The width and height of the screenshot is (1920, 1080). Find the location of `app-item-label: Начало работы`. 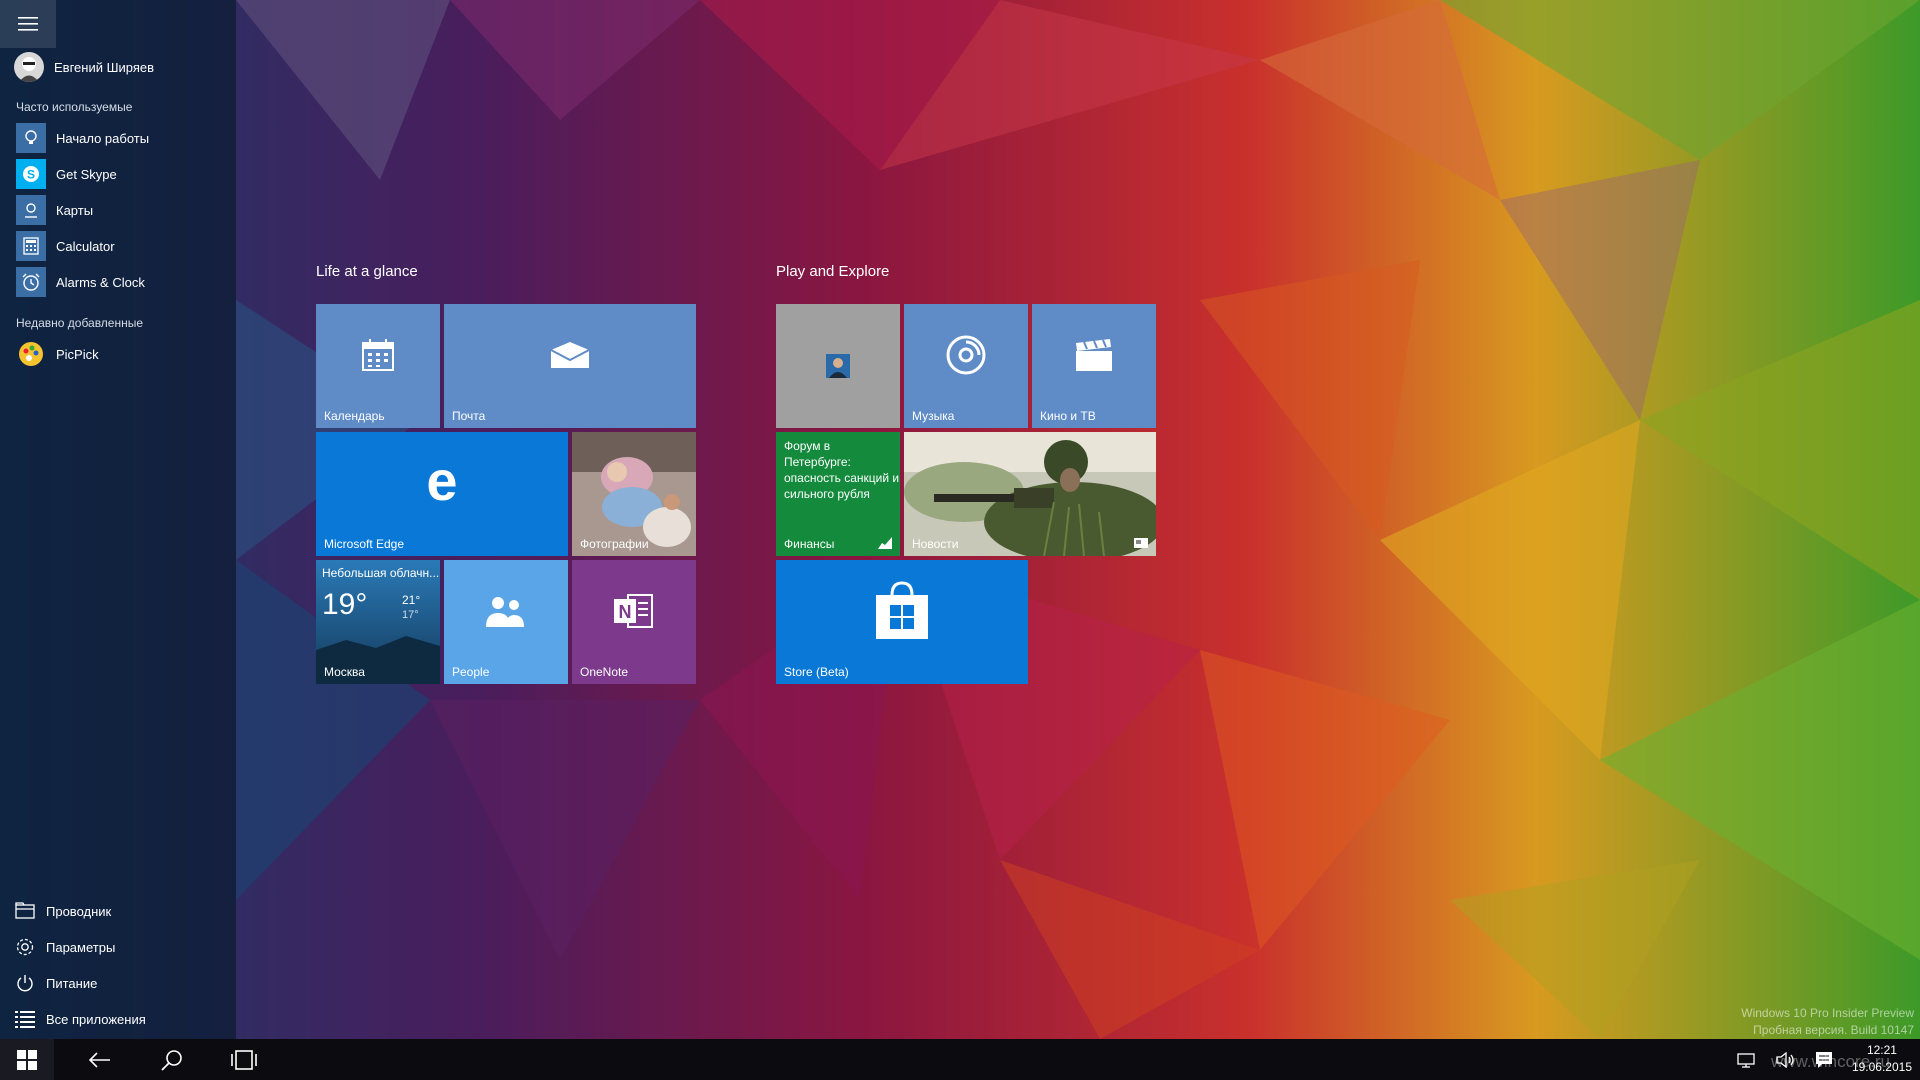

app-item-label: Начало работы is located at coordinates (103, 138).